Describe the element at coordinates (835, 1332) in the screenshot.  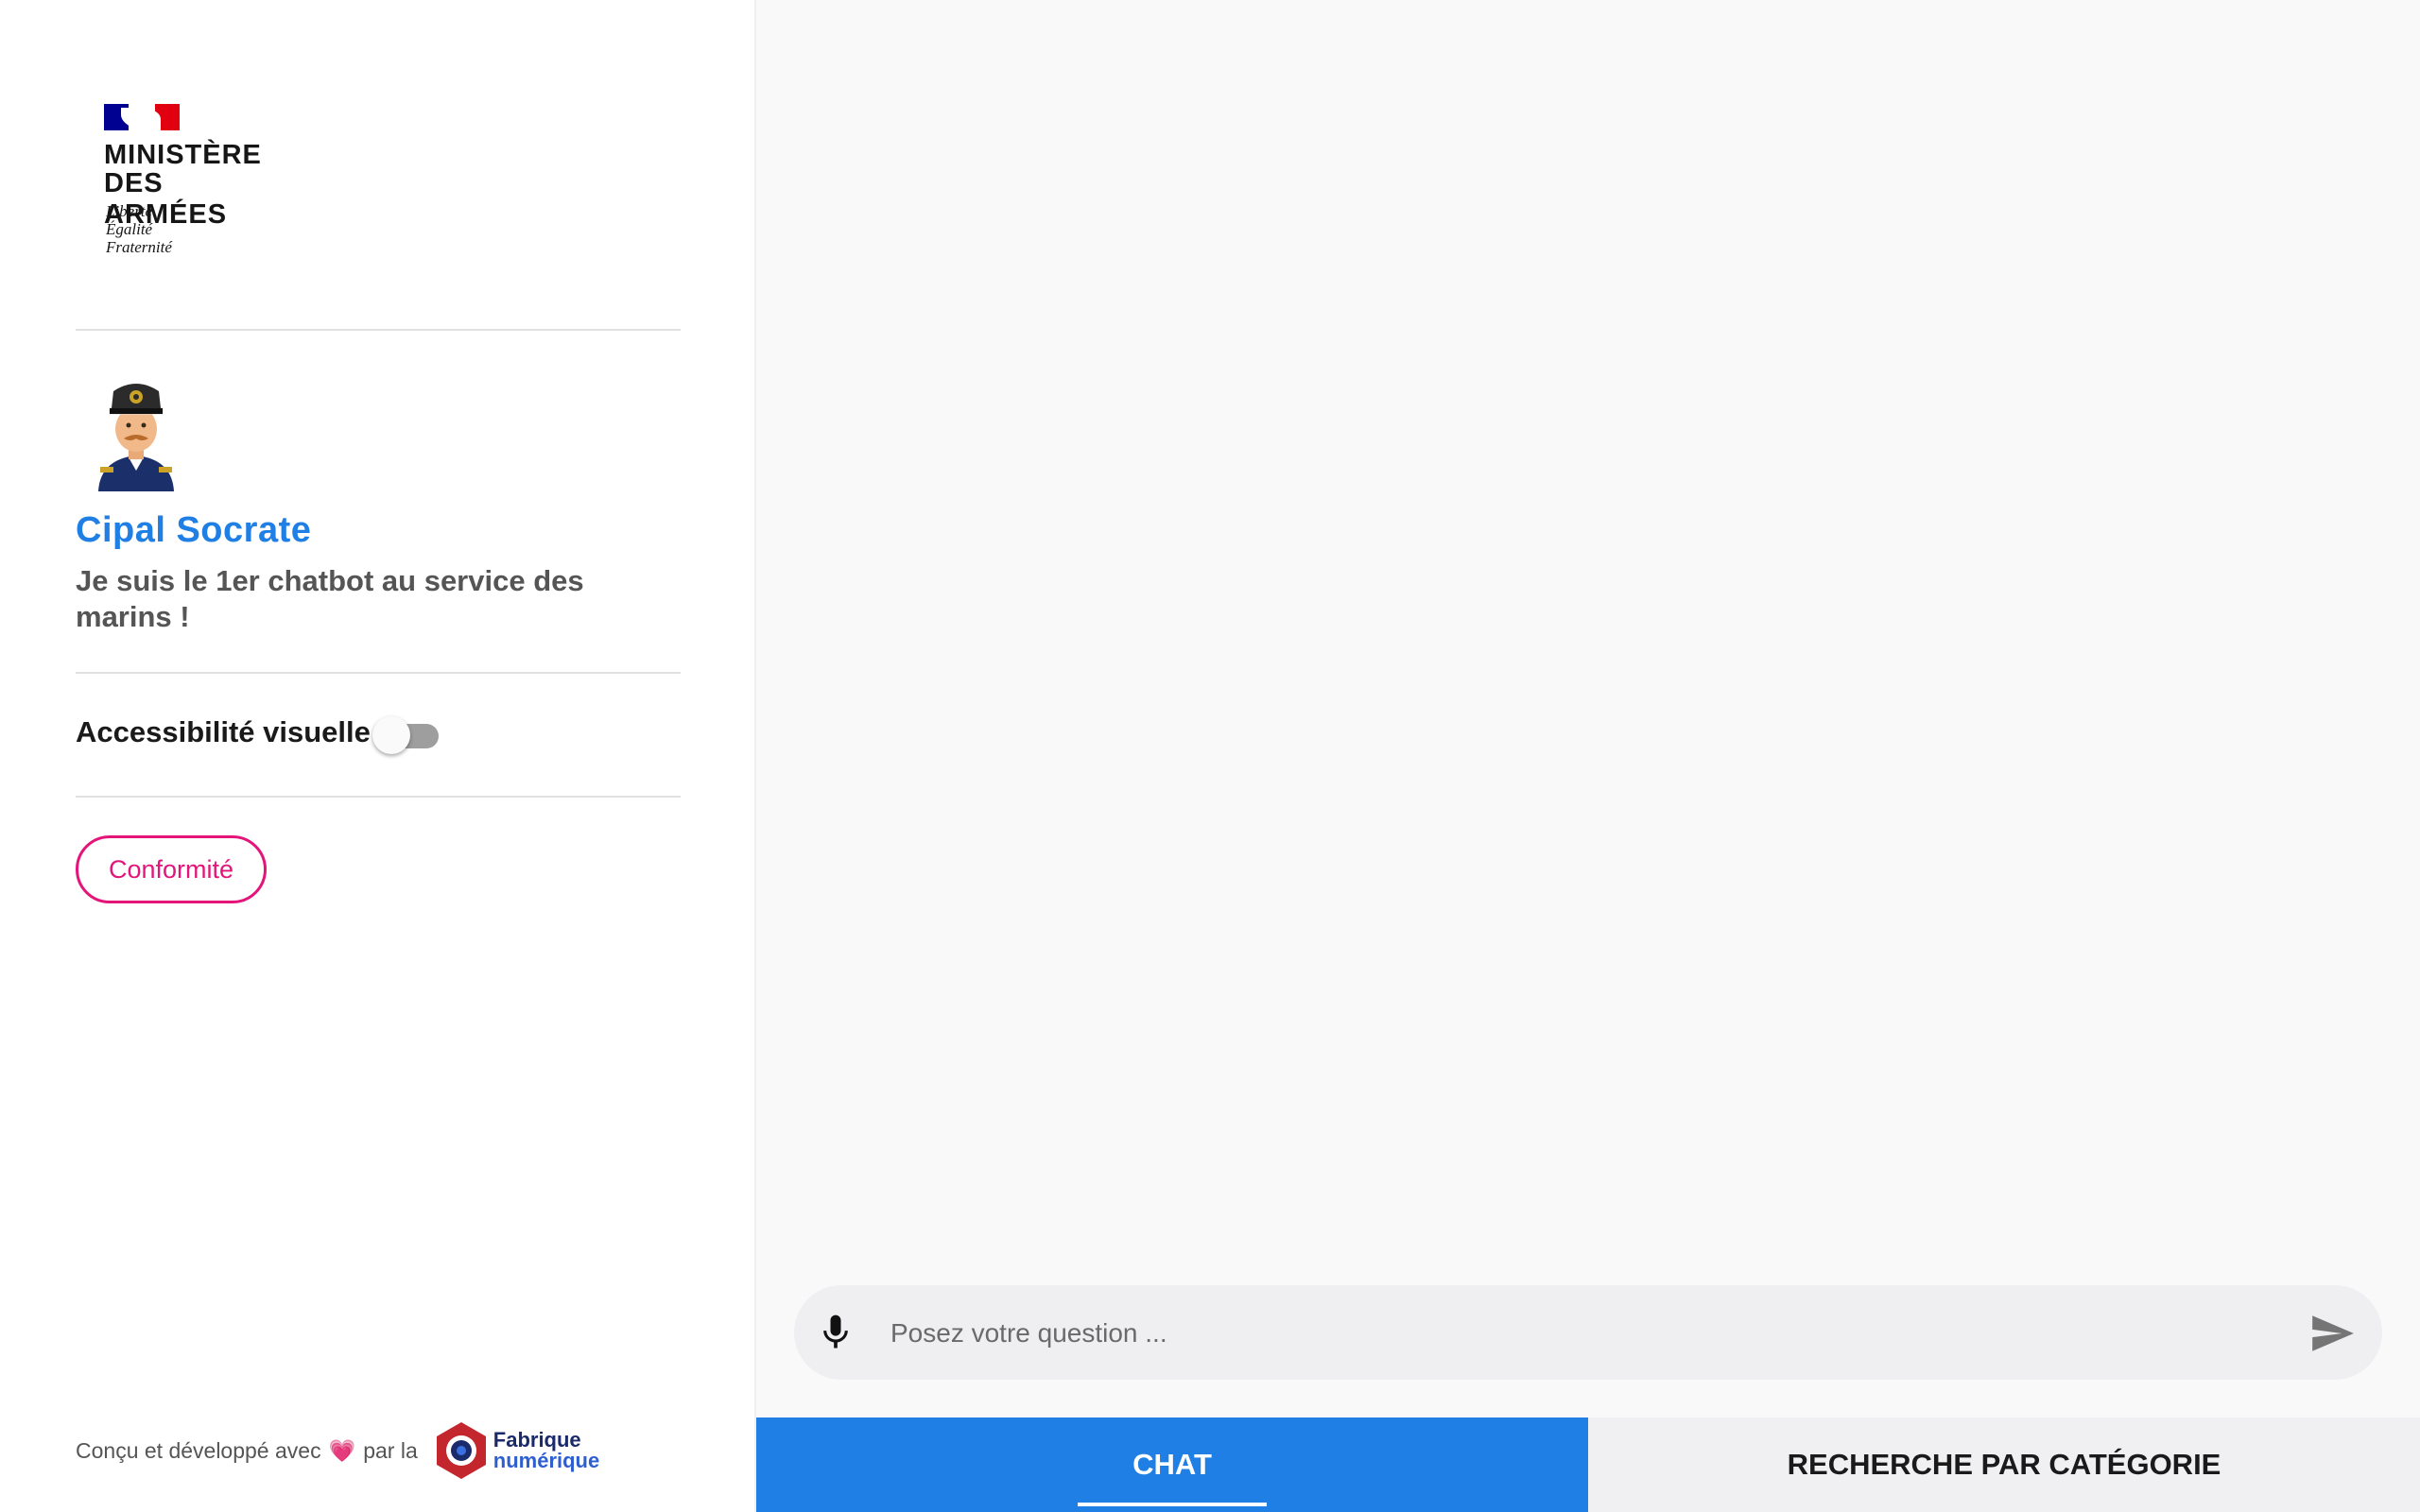
I see `microphone-icon` at that location.